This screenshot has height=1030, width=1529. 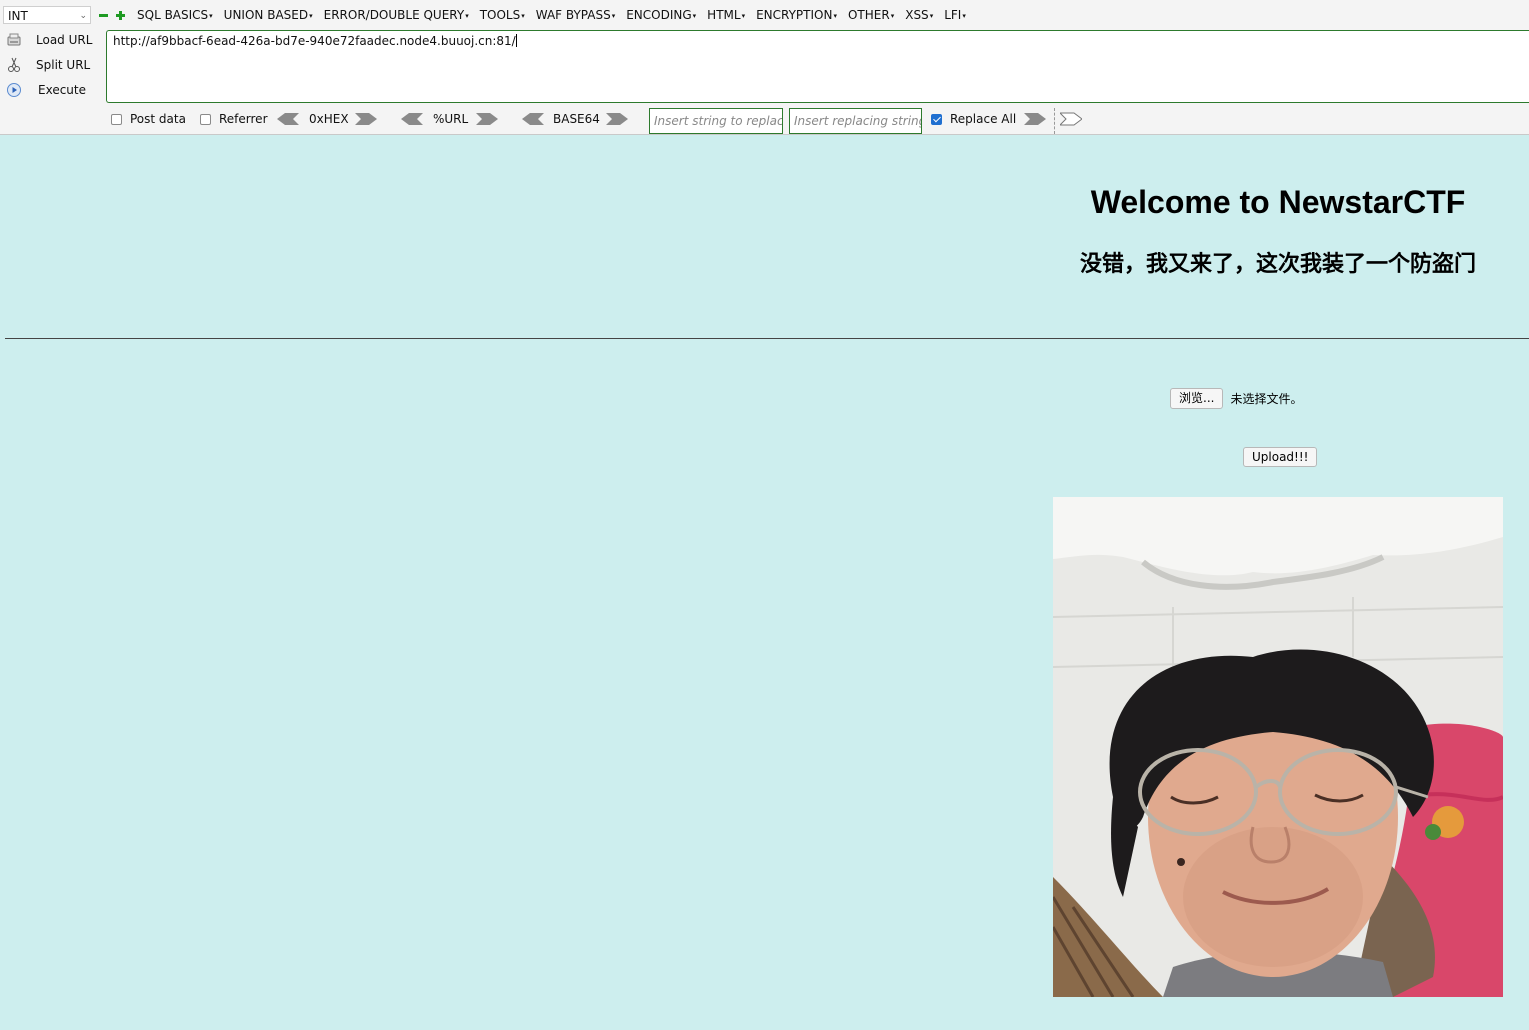 I want to click on base64-encode-arrow-icon, so click(x=617, y=119).